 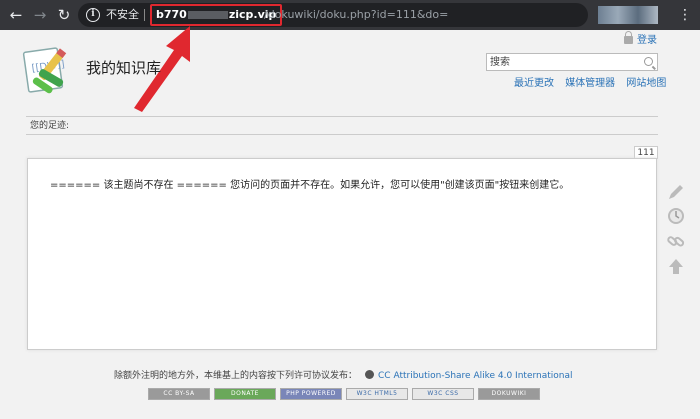 What do you see at coordinates (236, 376) in the screenshot?
I see `license-text: 除额外注明的地方外，本维基上的内容按下列许可协议发布：` at bounding box center [236, 376].